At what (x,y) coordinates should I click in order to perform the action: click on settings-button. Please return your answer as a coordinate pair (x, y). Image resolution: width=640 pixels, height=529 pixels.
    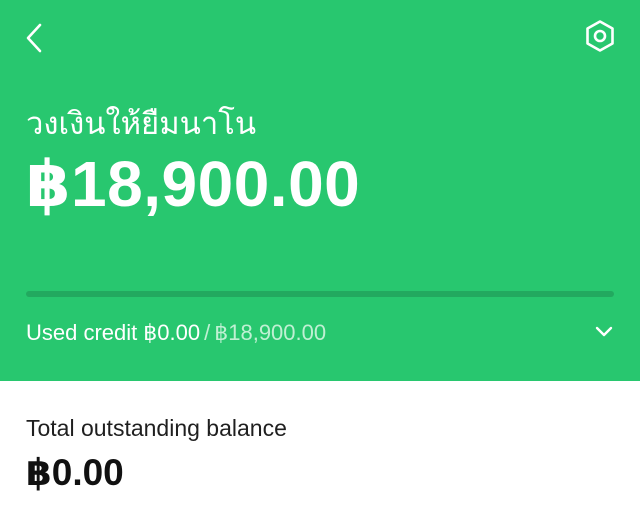
    Looking at the image, I should click on (600, 36).